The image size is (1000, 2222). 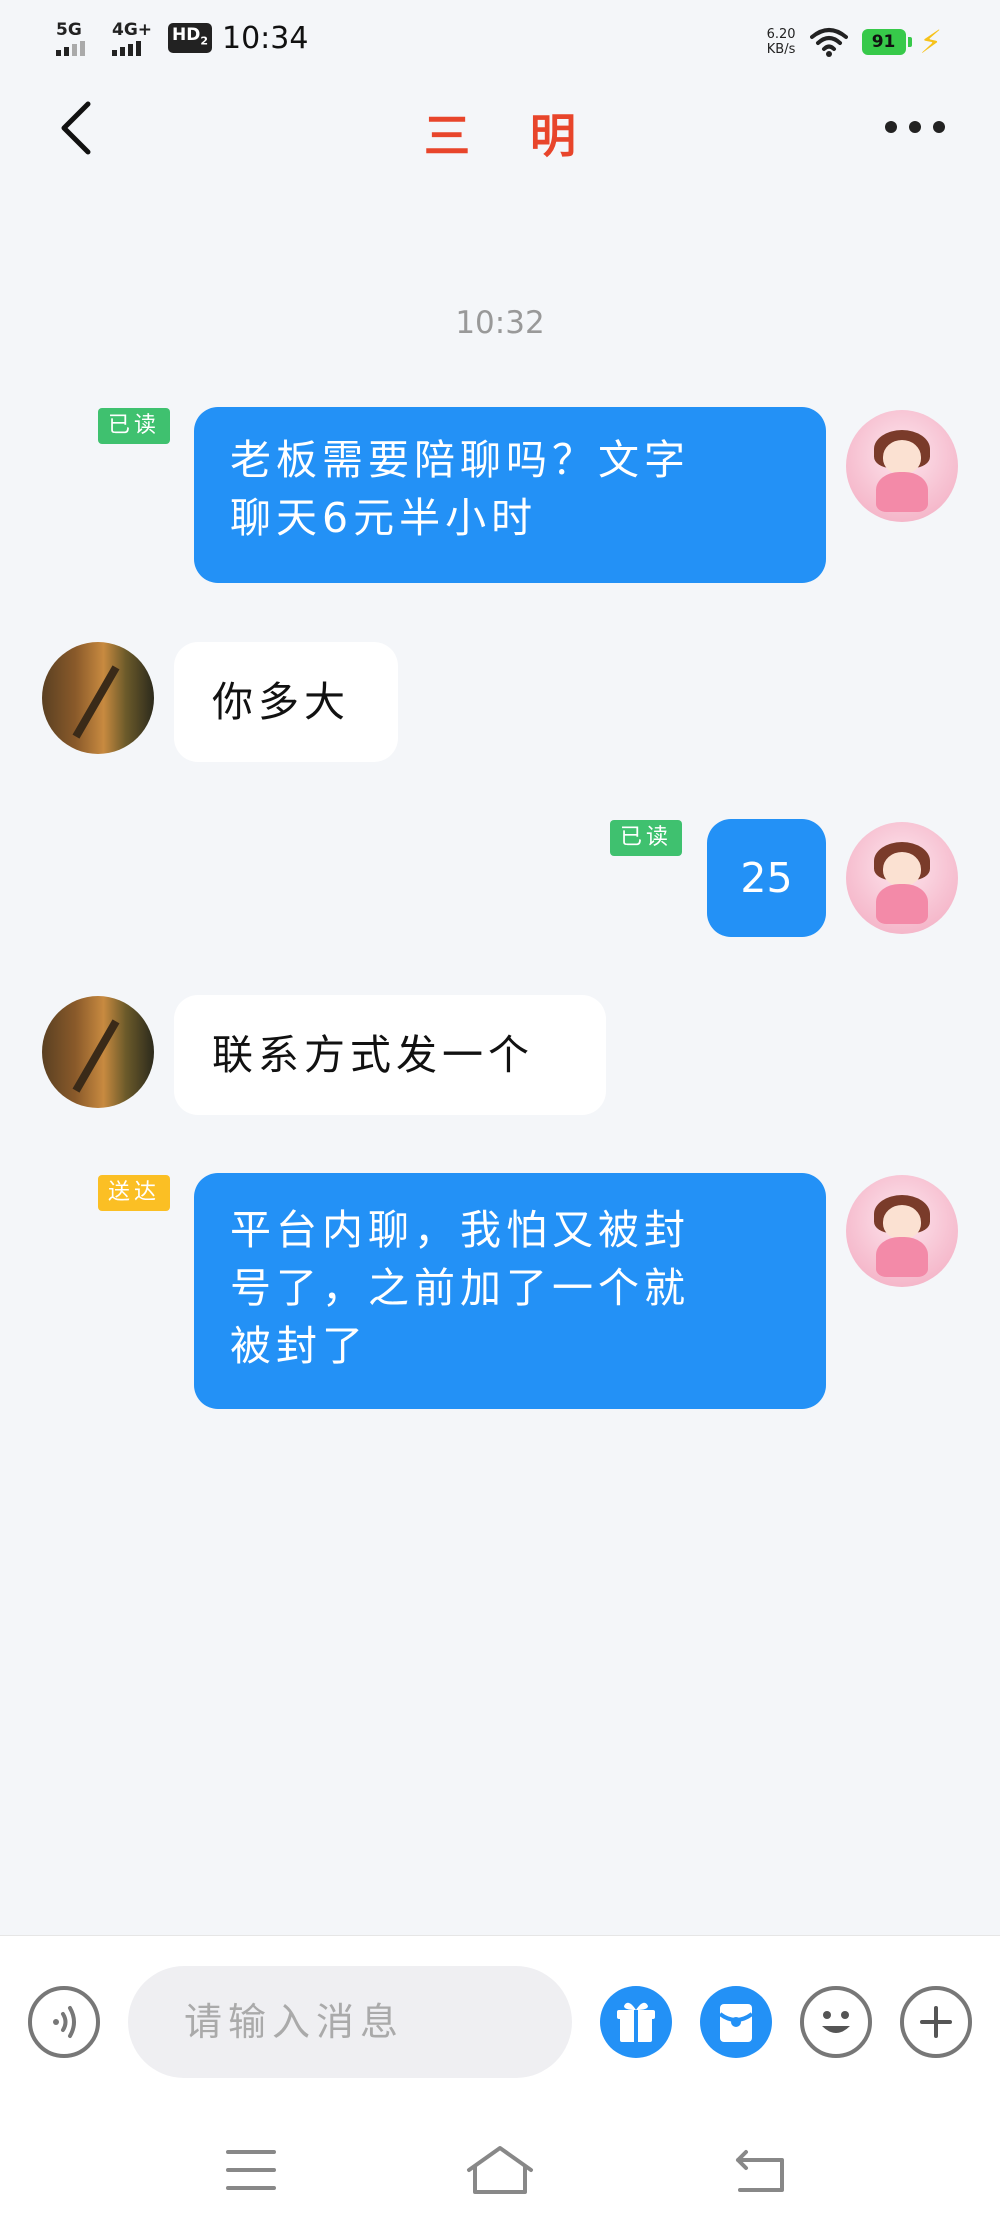 What do you see at coordinates (460, 460) in the screenshot?
I see `message-text-line: 老板需要陪聊吗？文字` at bounding box center [460, 460].